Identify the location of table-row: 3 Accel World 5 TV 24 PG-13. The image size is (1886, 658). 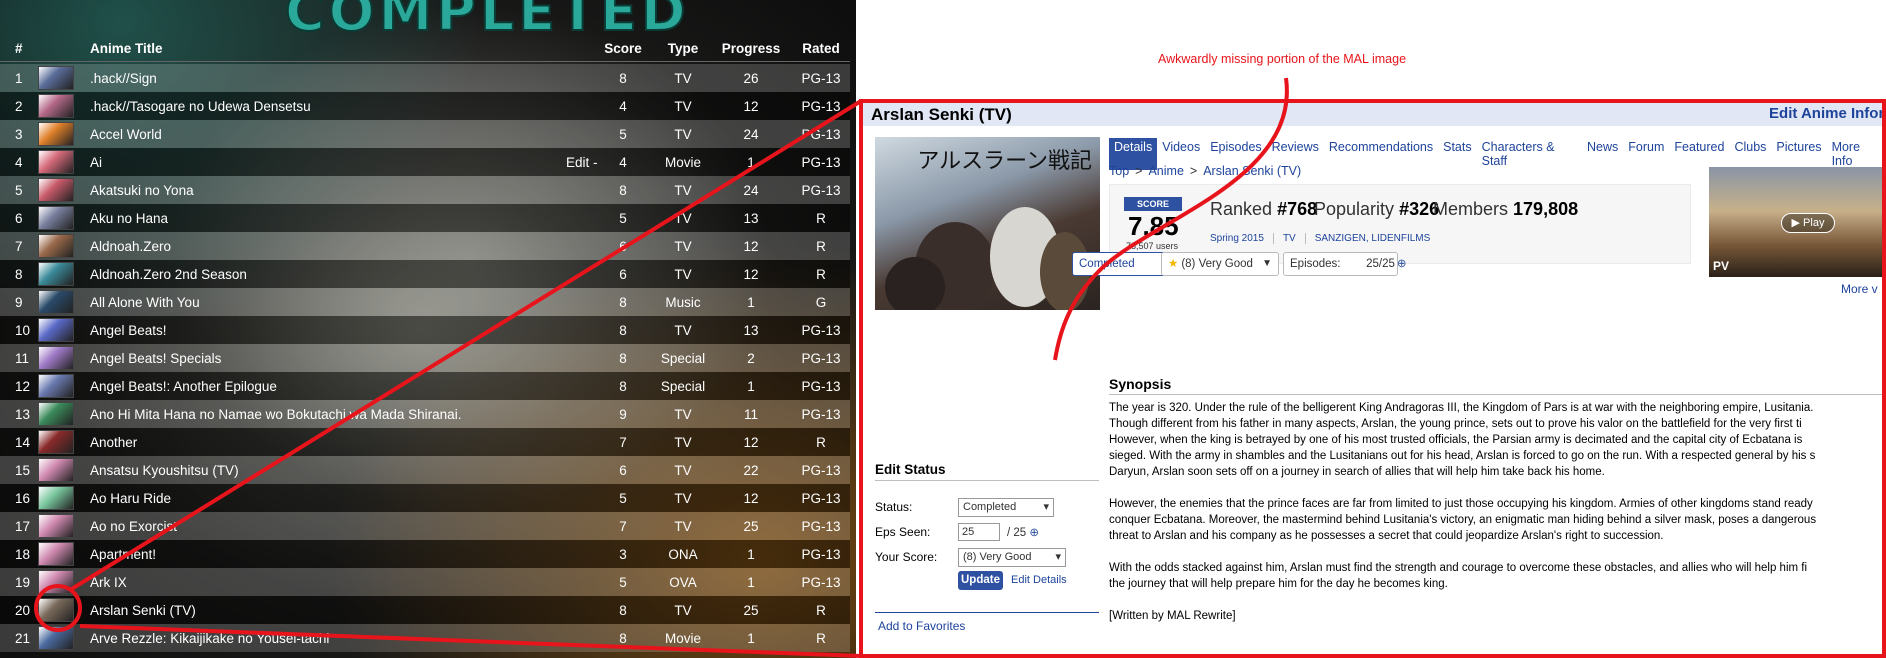
(425, 134).